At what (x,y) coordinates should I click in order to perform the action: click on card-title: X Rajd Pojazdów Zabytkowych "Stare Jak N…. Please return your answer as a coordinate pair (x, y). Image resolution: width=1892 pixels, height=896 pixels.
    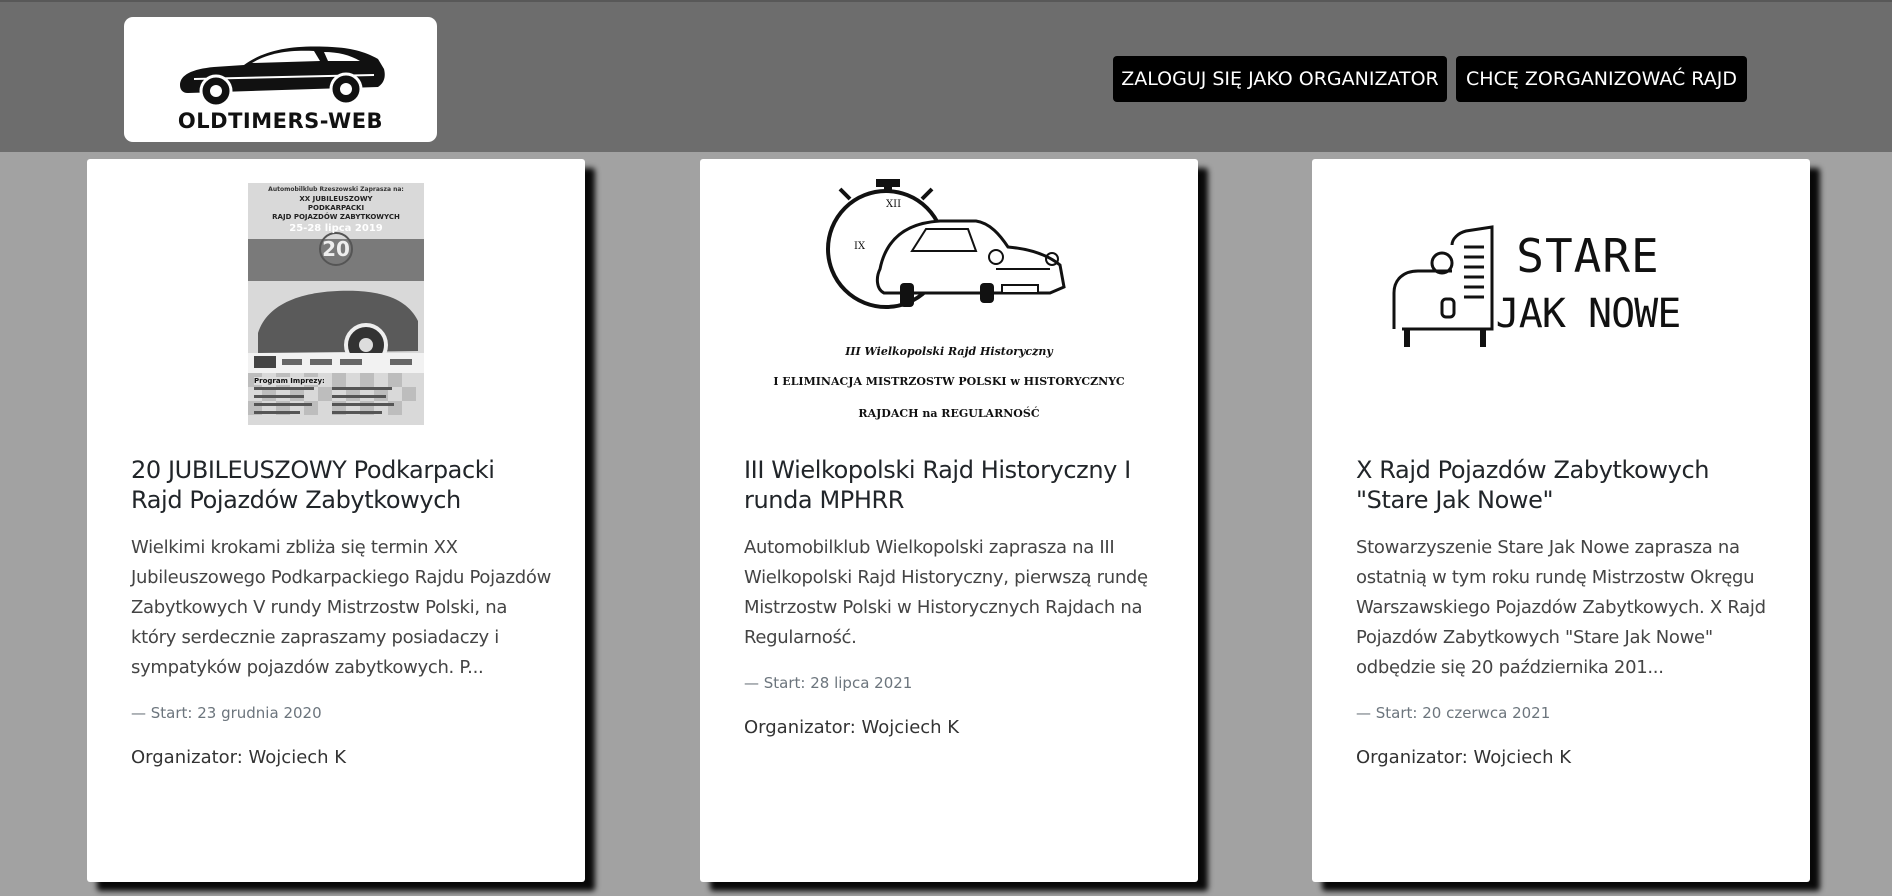
    Looking at the image, I should click on (1566, 485).